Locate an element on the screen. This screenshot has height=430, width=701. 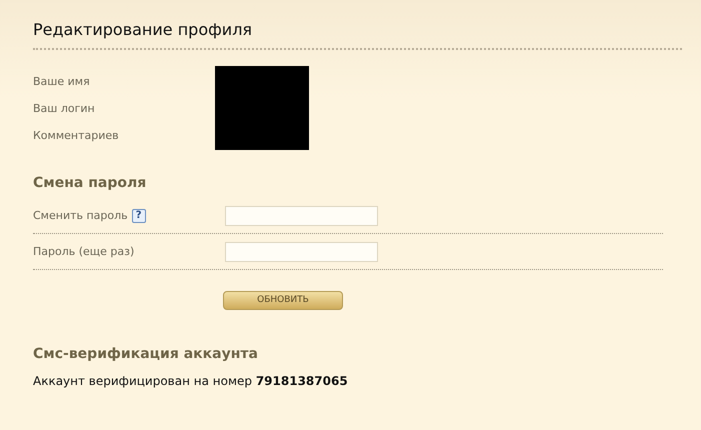
section-heading: Смс-верификация аккаунта is located at coordinates (145, 354).